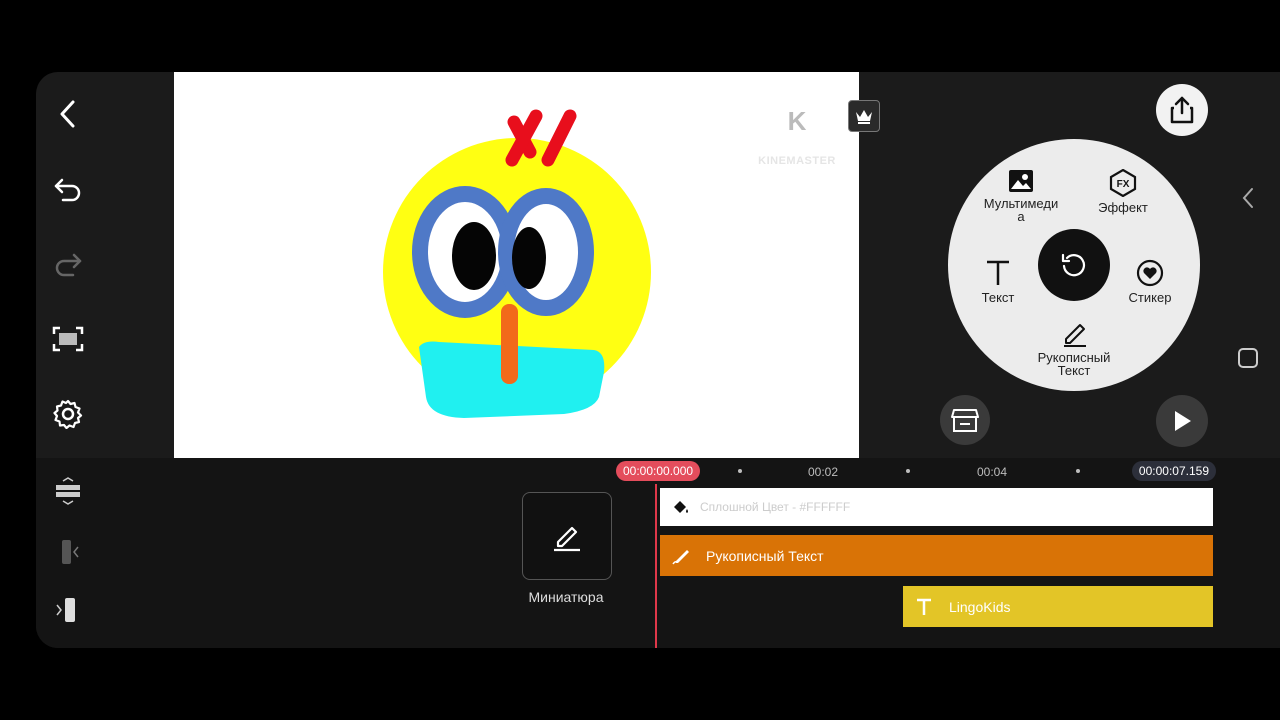 This screenshot has height=720, width=1280. What do you see at coordinates (797, 161) in the screenshot?
I see `watermark-text: KINEMASTER` at bounding box center [797, 161].